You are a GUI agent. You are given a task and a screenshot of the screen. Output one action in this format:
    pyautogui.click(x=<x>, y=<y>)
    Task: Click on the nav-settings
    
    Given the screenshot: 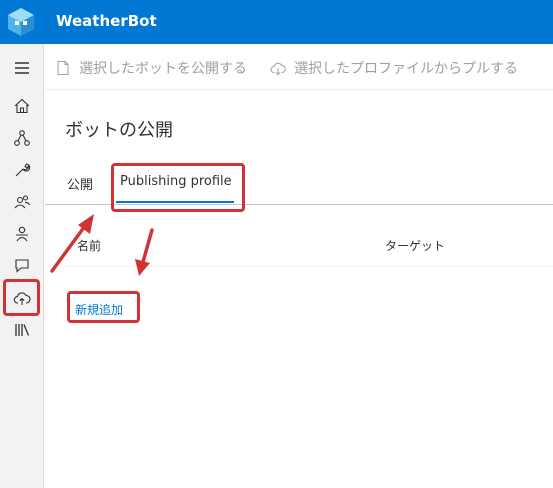 What is the action you would take?
    pyautogui.click(x=22, y=170)
    